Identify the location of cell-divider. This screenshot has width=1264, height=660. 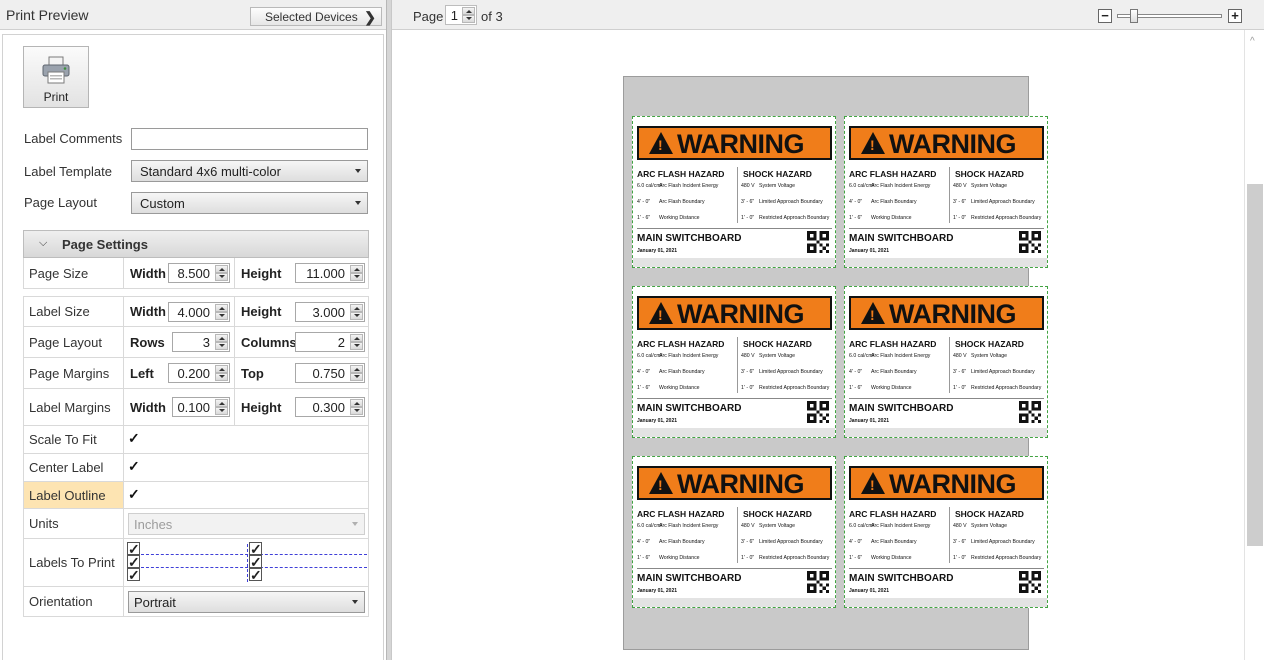
(234, 342).